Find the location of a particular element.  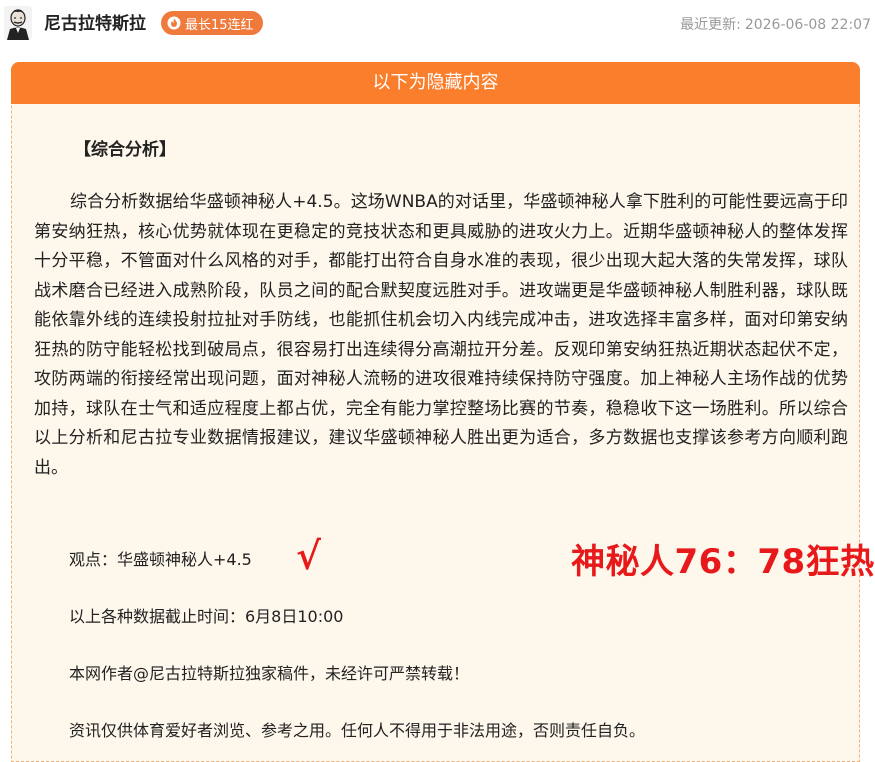

updated-label: 最近更新: is located at coordinates (710, 25).